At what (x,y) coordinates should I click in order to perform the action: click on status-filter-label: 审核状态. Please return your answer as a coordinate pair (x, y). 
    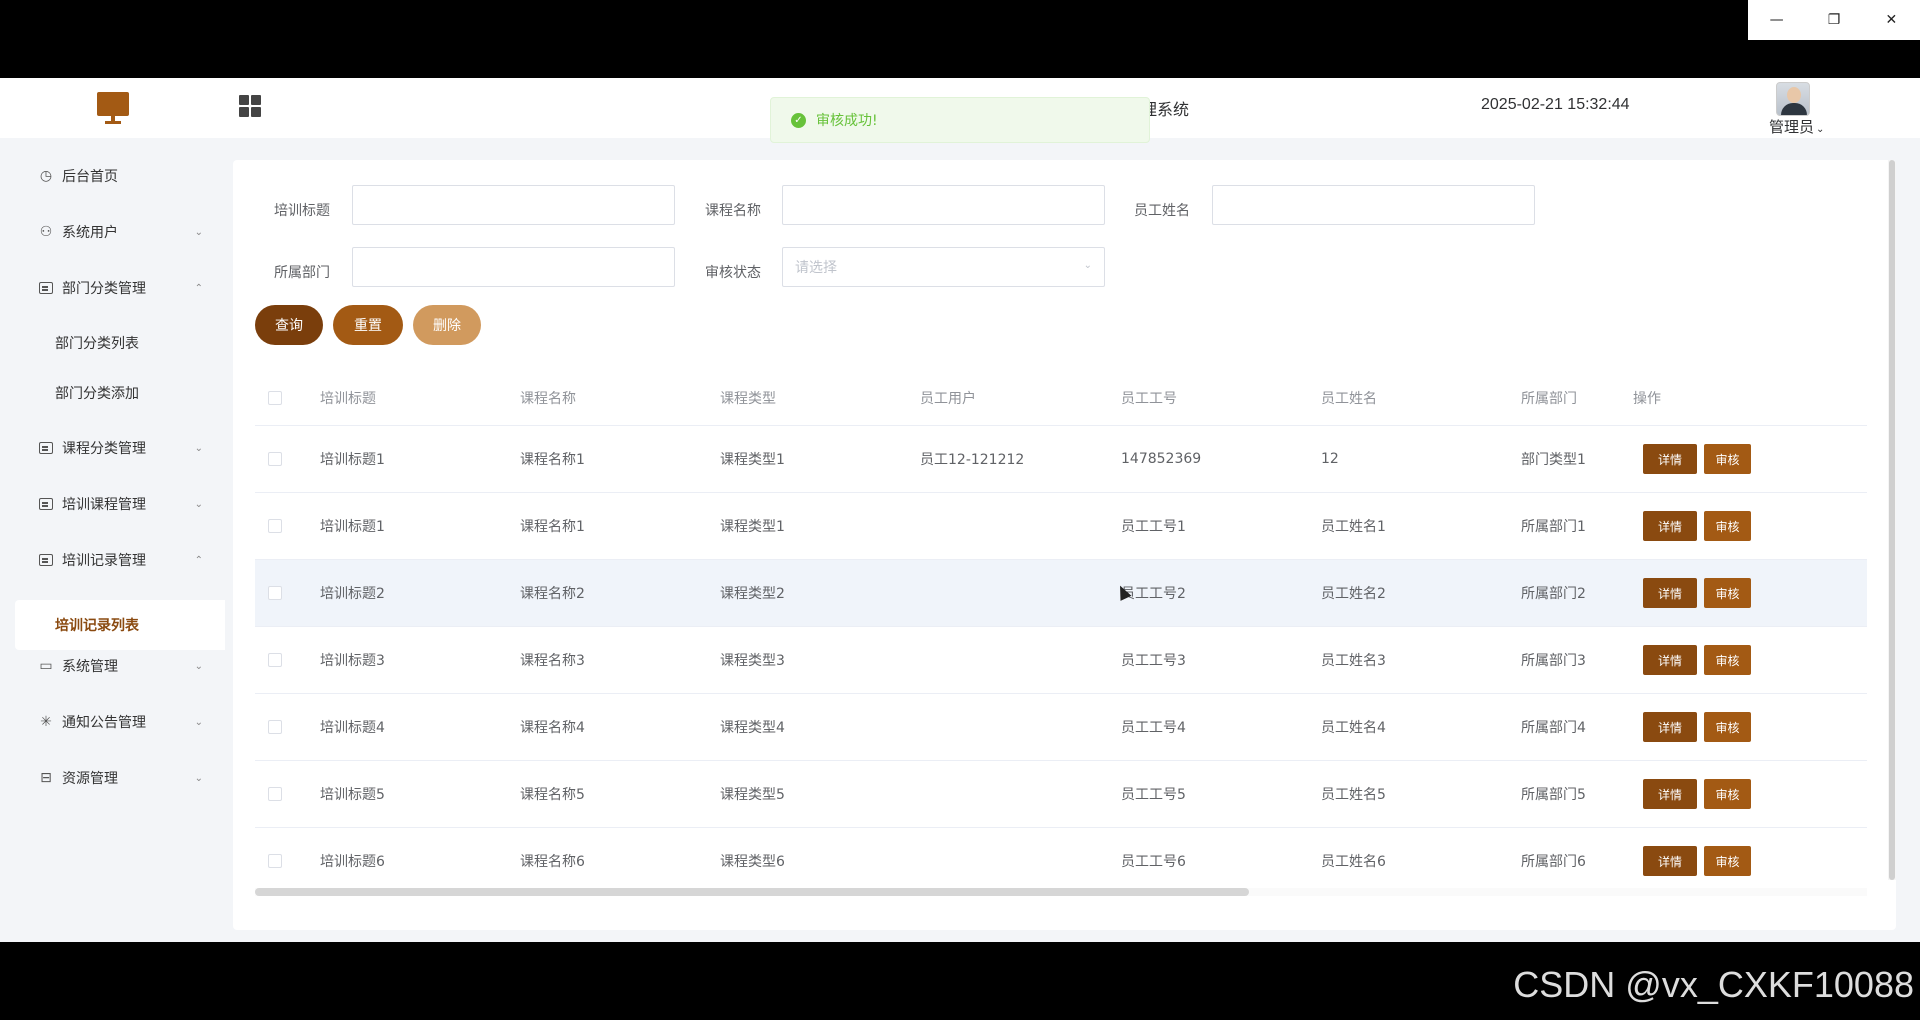
    Looking at the image, I should click on (733, 273).